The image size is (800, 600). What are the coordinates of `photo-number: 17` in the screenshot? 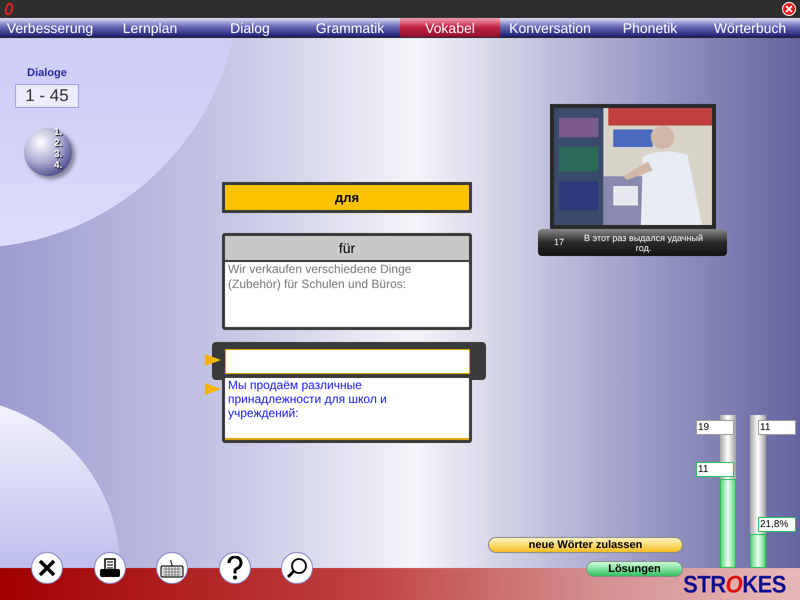 It's located at (559, 242).